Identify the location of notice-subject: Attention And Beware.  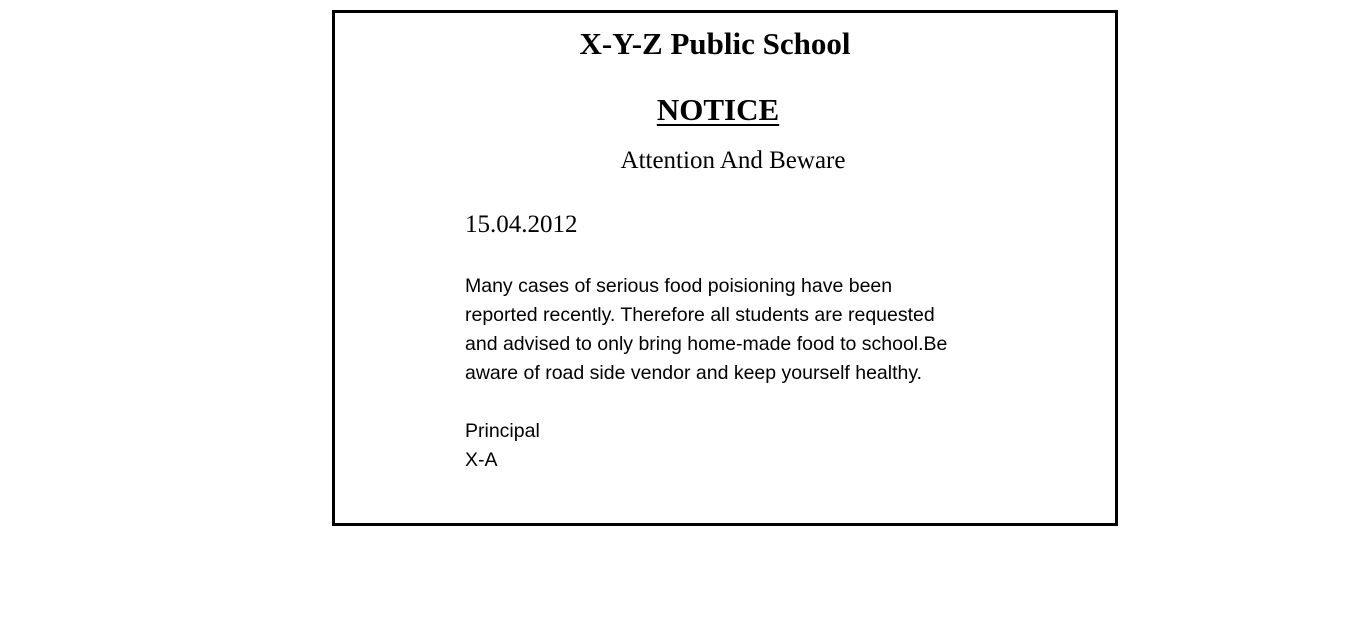
(733, 160).